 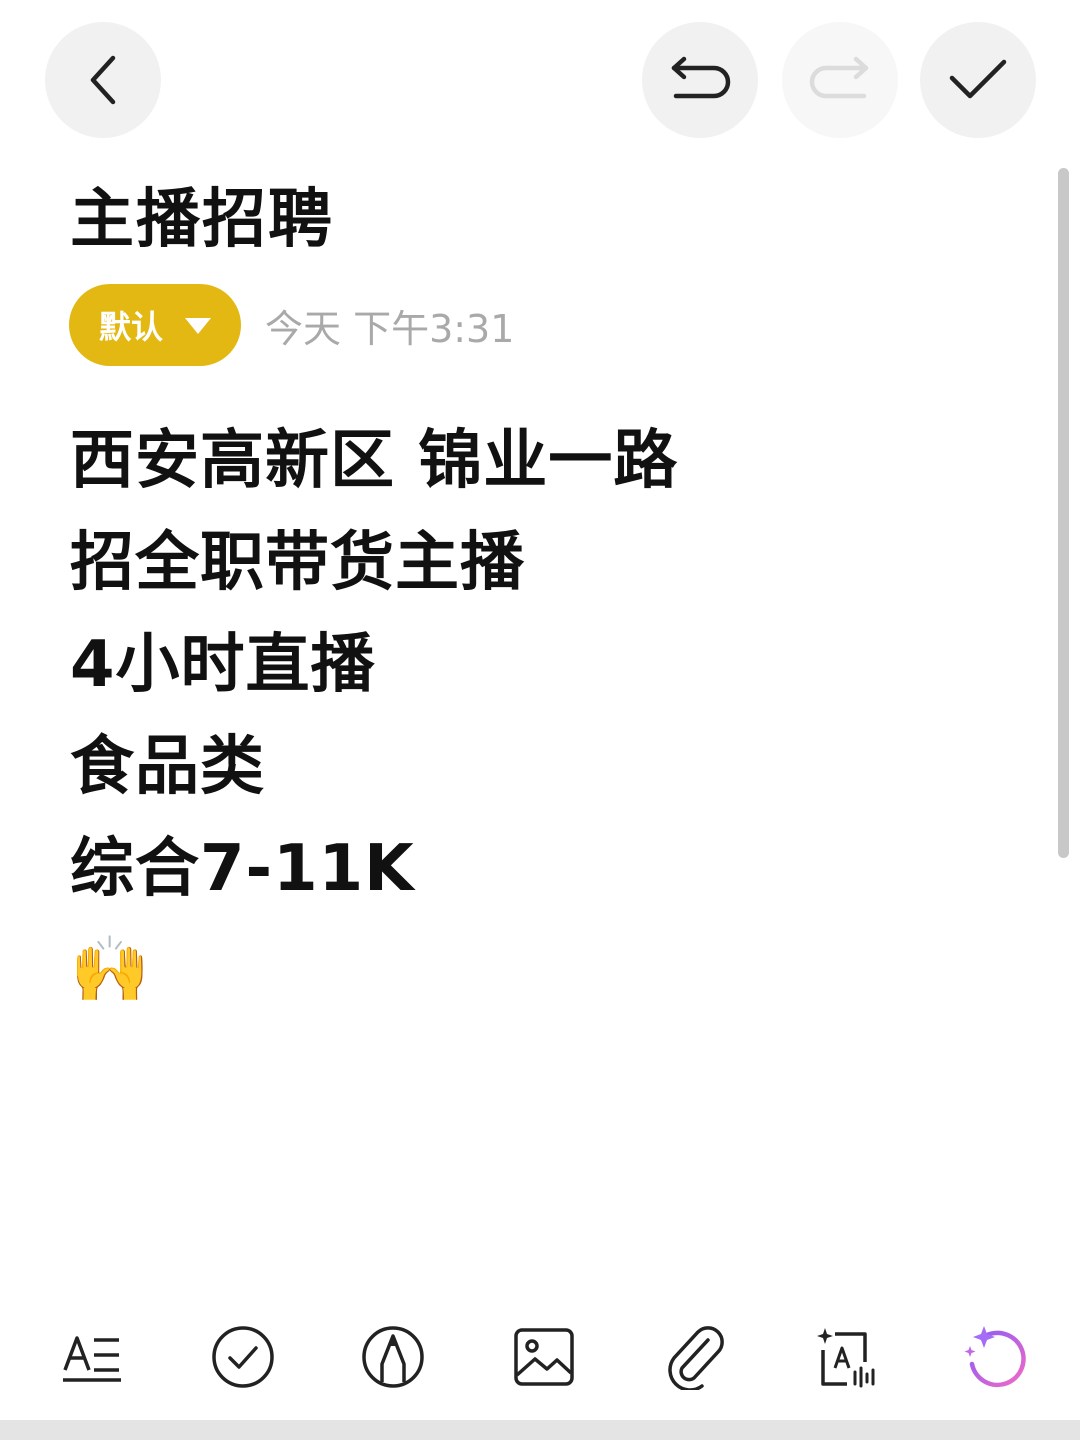 I want to click on image-icon, so click(x=544, y=1357).